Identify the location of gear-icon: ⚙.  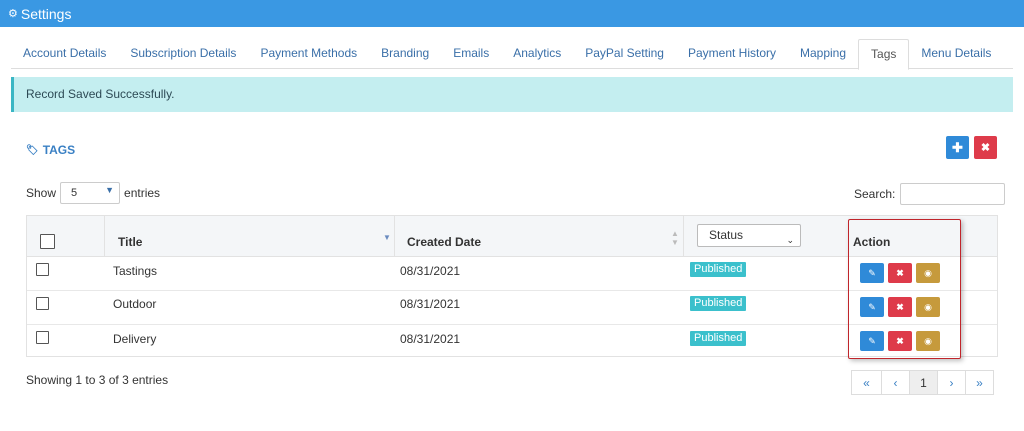
(13, 14).